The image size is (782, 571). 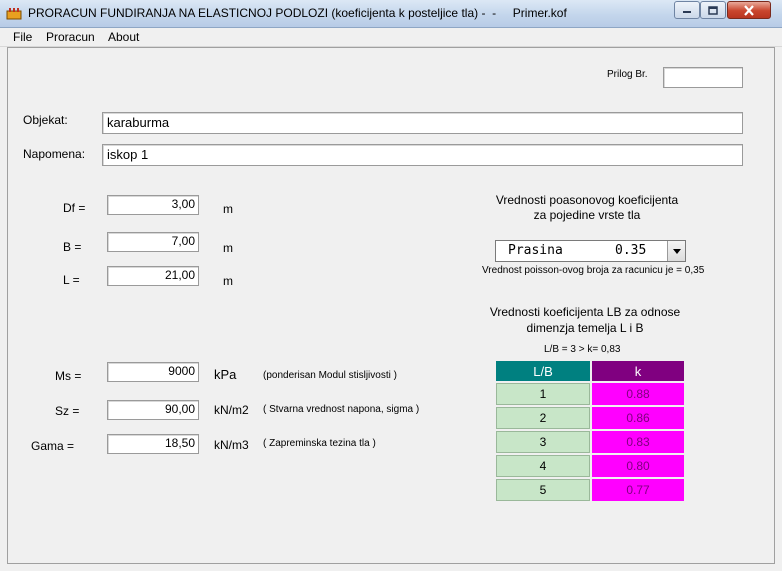 I want to click on menu-file: File, so click(x=22, y=37).